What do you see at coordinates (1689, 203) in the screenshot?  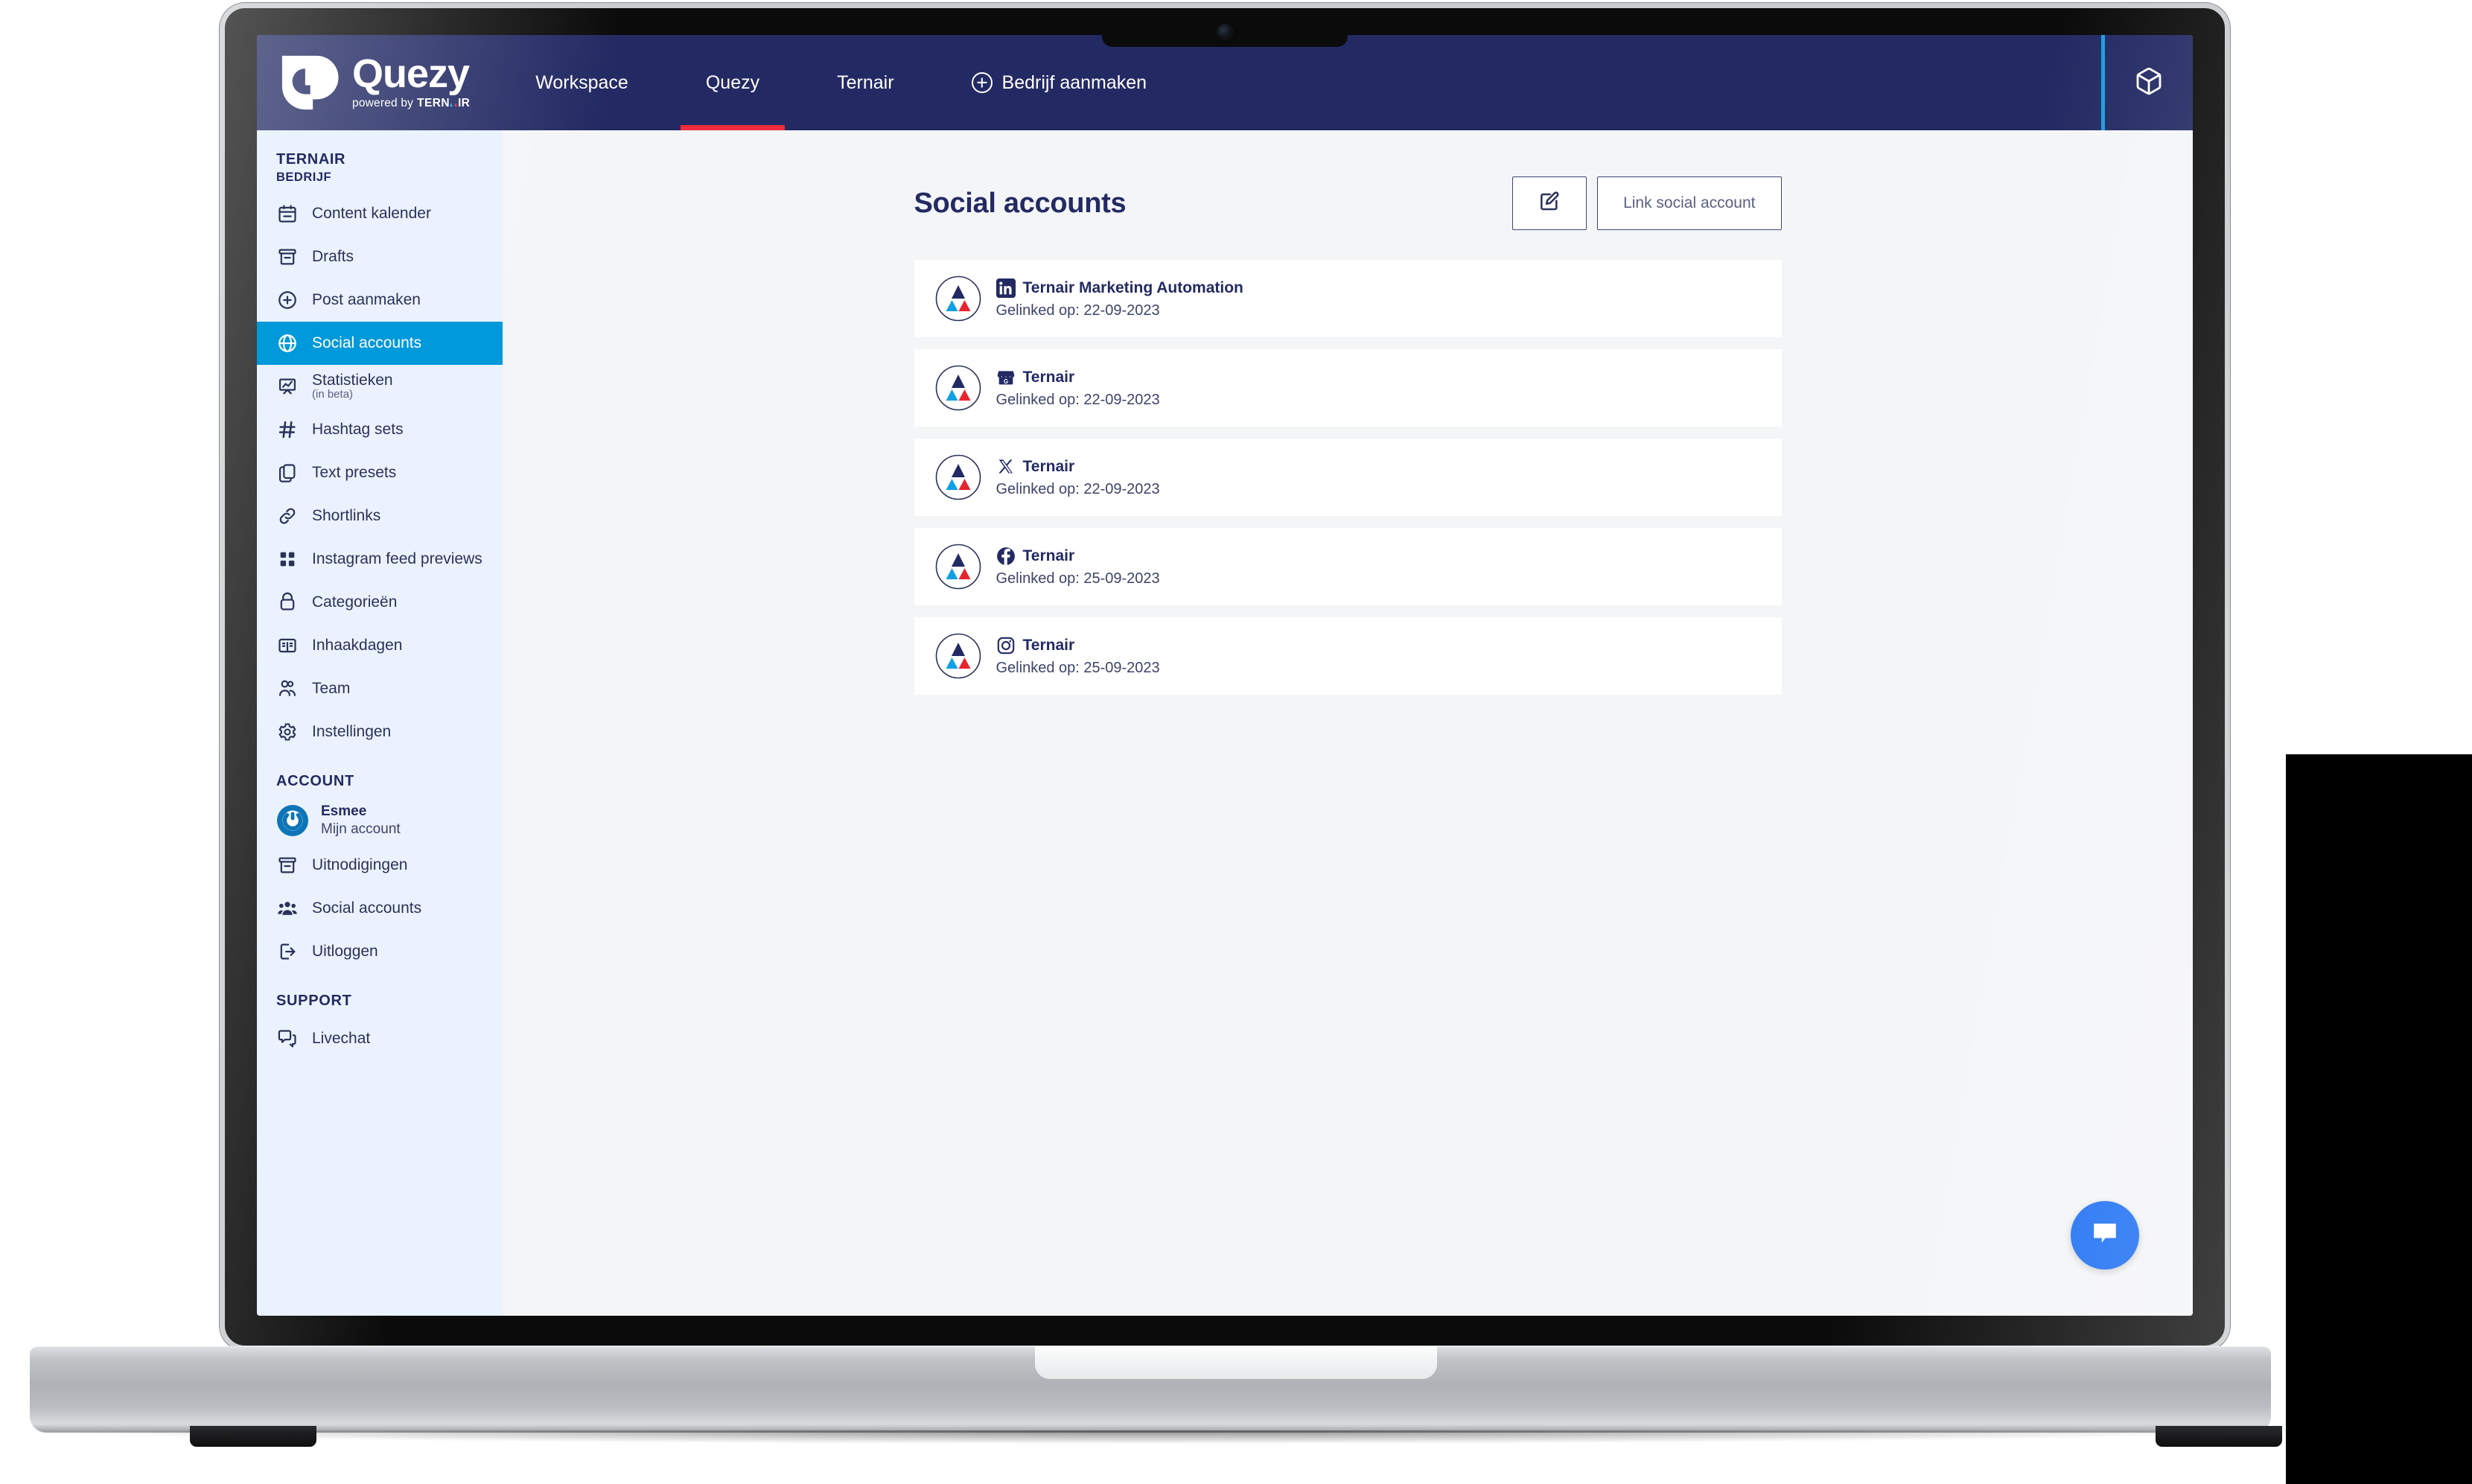 I see `link-social-account-button: Link social account` at bounding box center [1689, 203].